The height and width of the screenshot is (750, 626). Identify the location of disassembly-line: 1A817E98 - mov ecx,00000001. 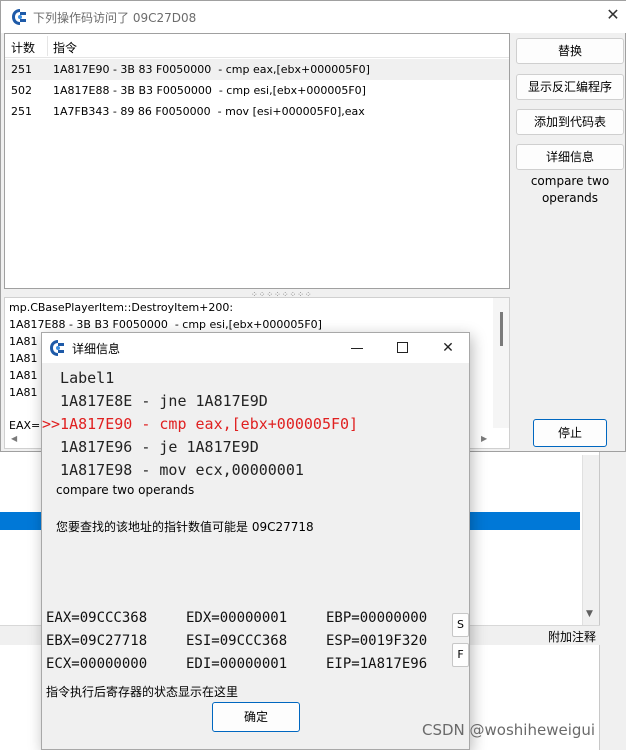
(173, 470).